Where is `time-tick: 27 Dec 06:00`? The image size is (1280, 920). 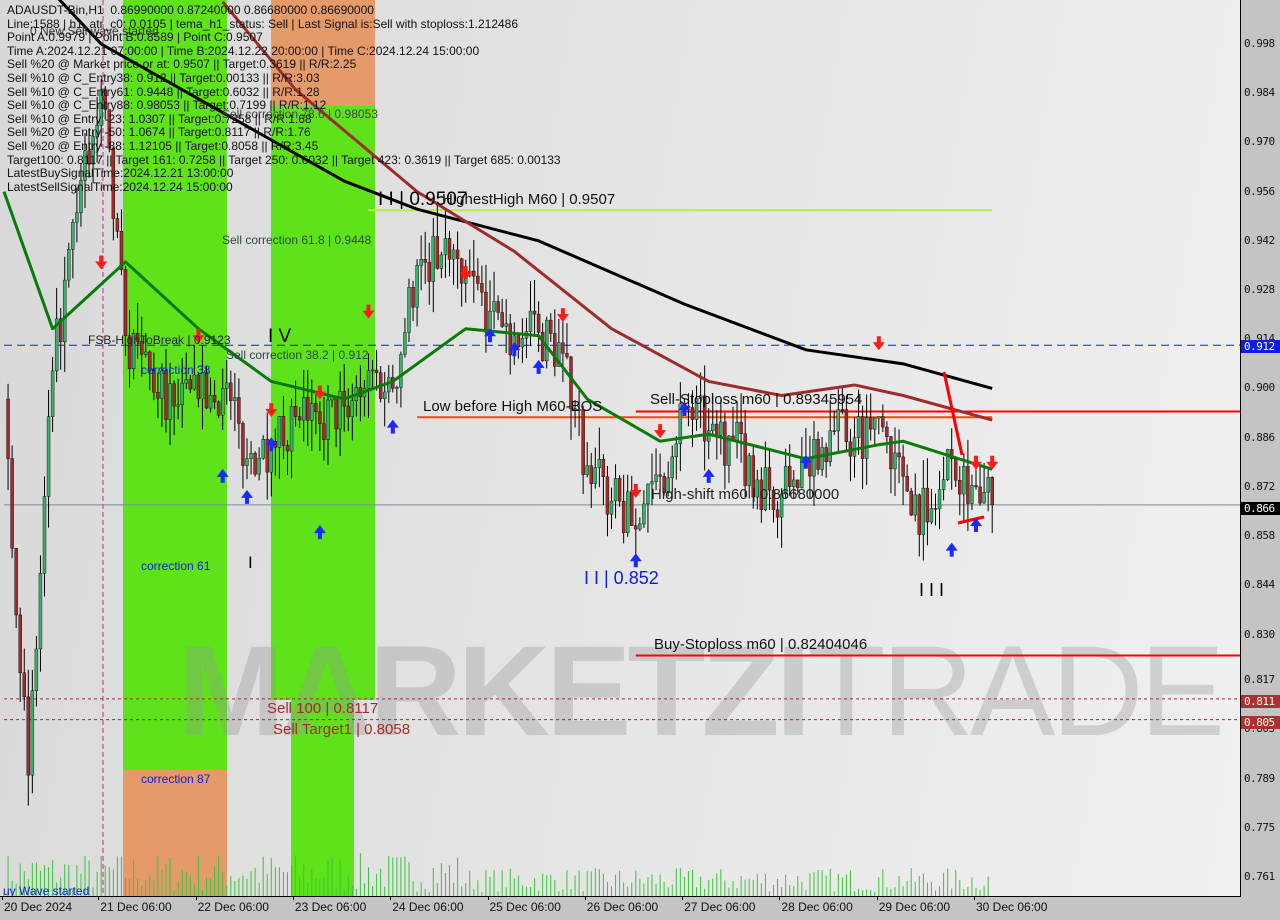
time-tick: 27 Dec 06:00 is located at coordinates (720, 907).